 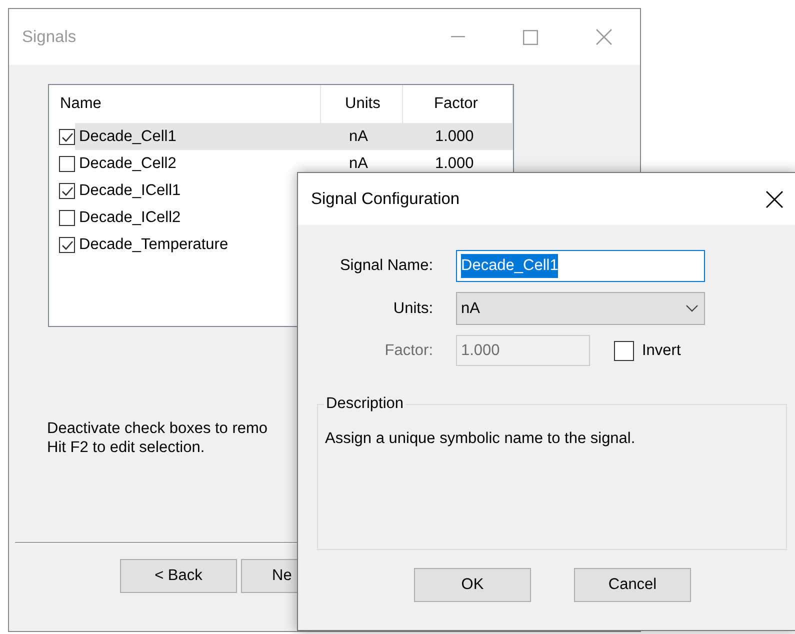 What do you see at coordinates (385, 266) in the screenshot?
I see `field-label: Signal Name:` at bounding box center [385, 266].